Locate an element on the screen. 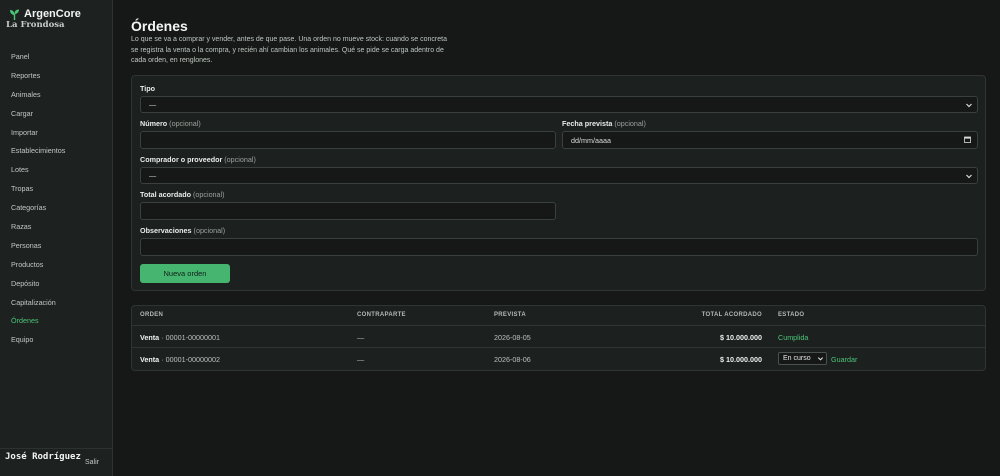 This screenshot has width=1000, height=476. sidebar-item-lotes: Lotes is located at coordinates (56, 170).